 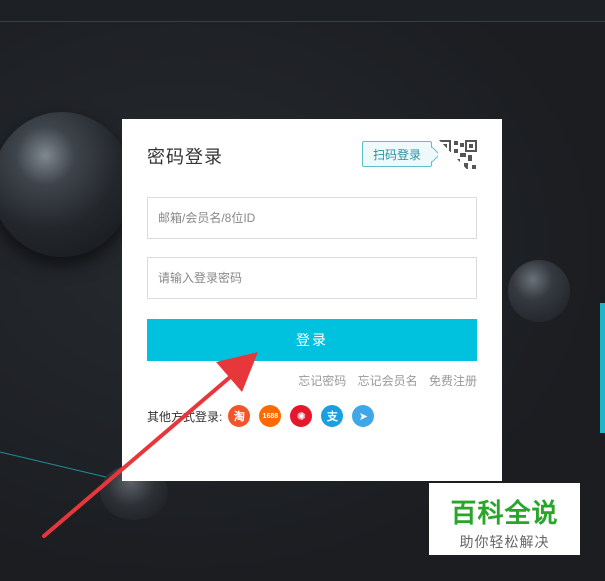 What do you see at coordinates (602, 368) in the screenshot?
I see `decorative-strip` at bounding box center [602, 368].